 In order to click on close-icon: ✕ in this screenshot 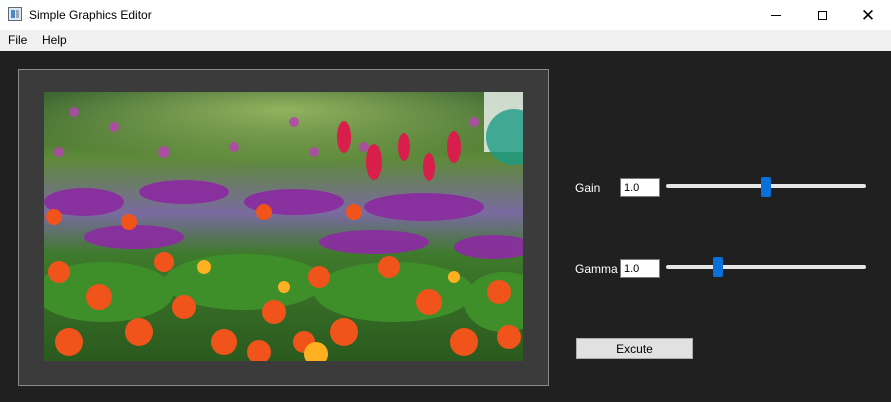, I will do `click(868, 15)`.